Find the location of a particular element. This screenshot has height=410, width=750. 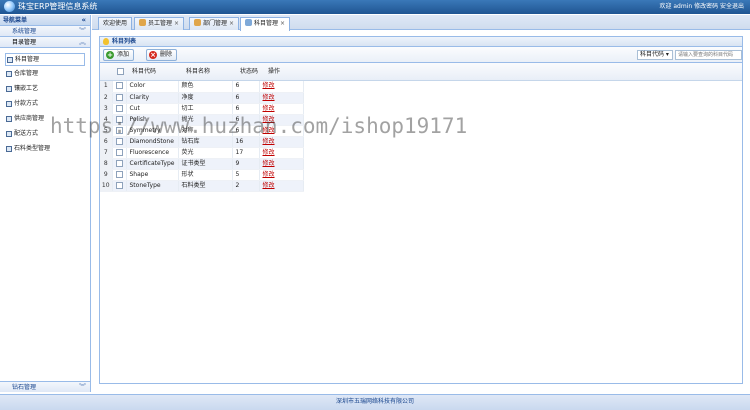

delete-button: × 删除 is located at coordinates (162, 55).